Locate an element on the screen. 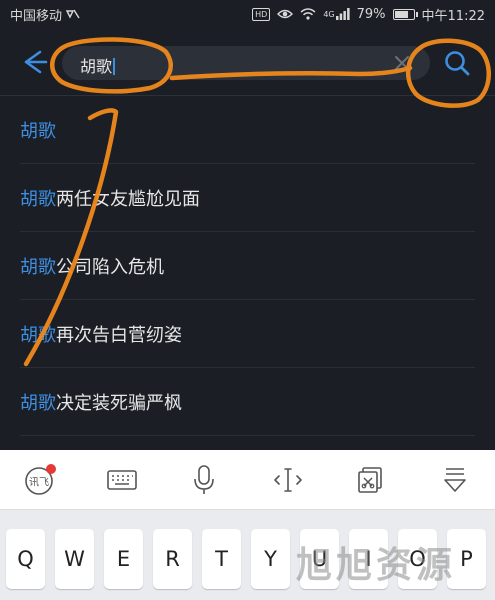 This screenshot has height=600, width=495. network-type-label: 4G is located at coordinates (329, 14).